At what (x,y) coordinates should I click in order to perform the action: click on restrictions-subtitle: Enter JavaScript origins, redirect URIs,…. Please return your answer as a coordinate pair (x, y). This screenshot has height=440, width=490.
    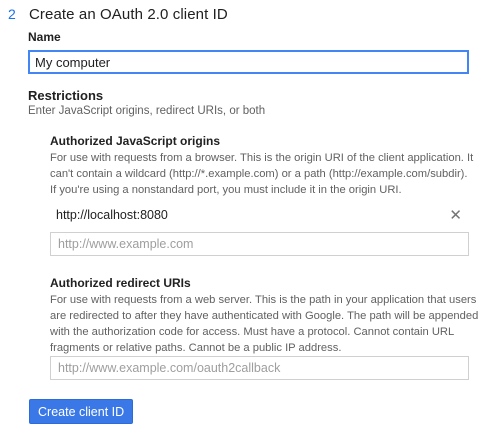
    Looking at the image, I should click on (147, 111).